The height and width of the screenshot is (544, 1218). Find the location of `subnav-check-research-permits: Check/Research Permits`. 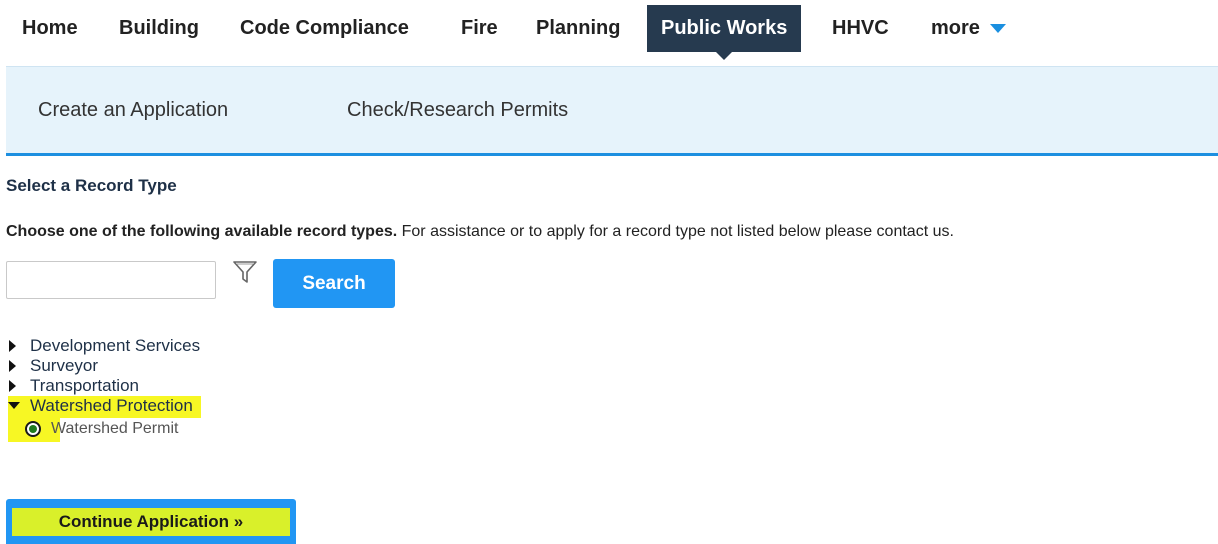

subnav-check-research-permits: Check/Research Permits is located at coordinates (457, 110).